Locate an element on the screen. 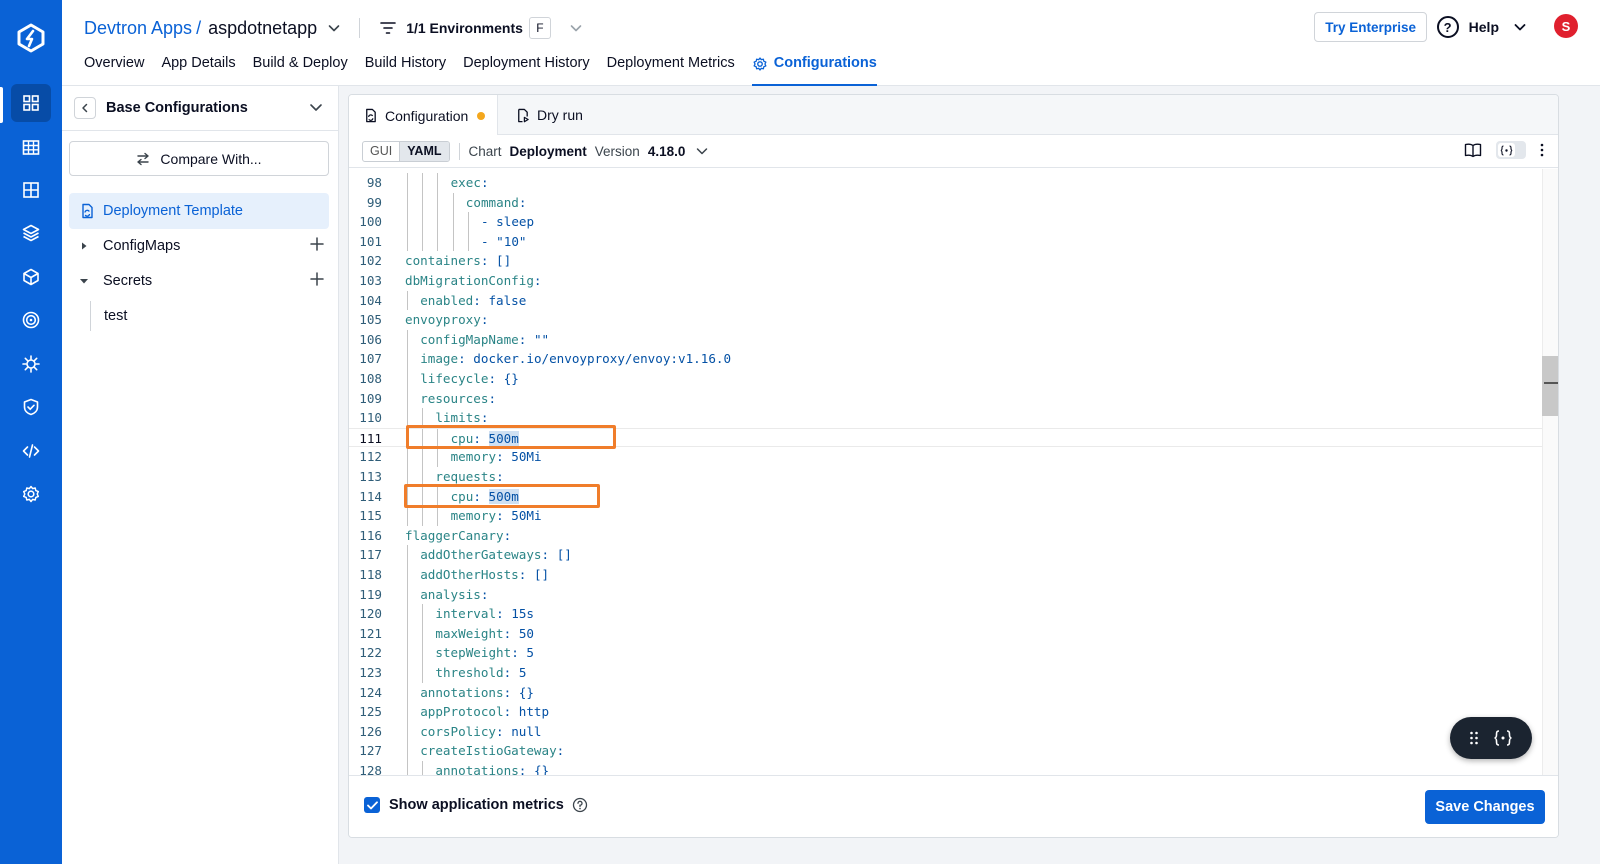 The image size is (1600, 864). gui-mode-button: GUI is located at coordinates (381, 151).